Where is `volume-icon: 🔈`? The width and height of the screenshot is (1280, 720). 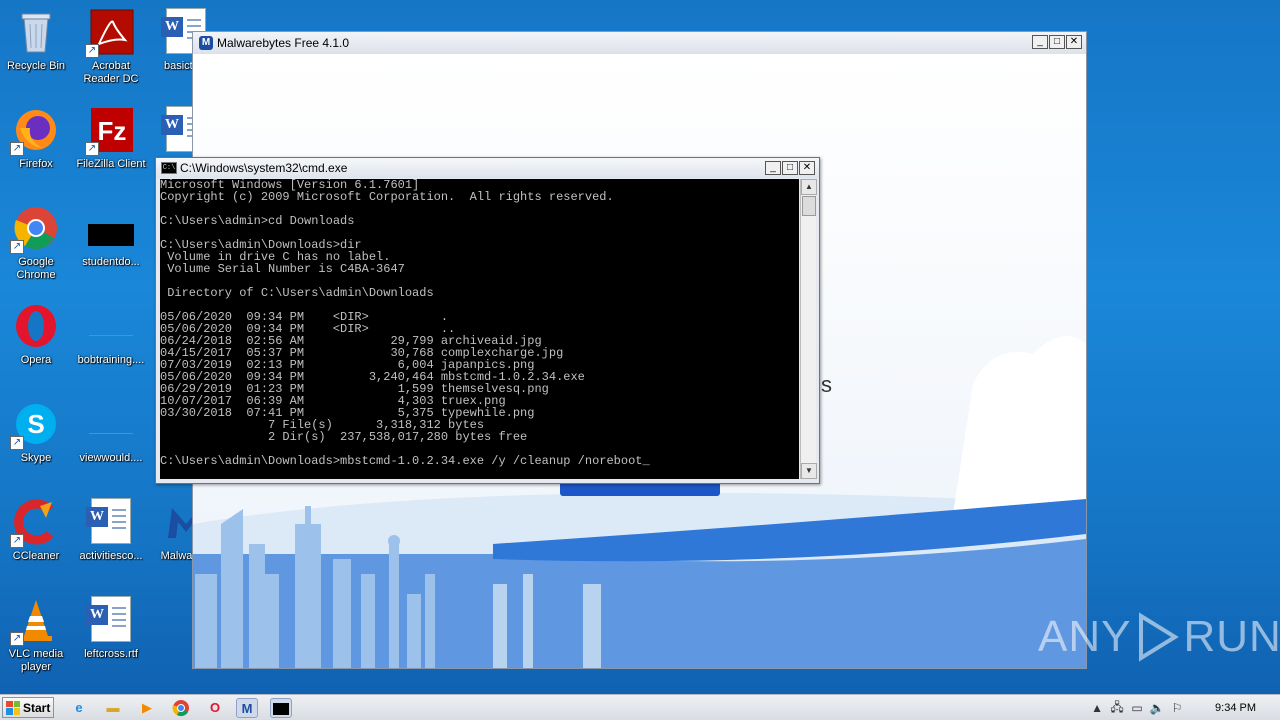 volume-icon: 🔈 is located at coordinates (1157, 708).